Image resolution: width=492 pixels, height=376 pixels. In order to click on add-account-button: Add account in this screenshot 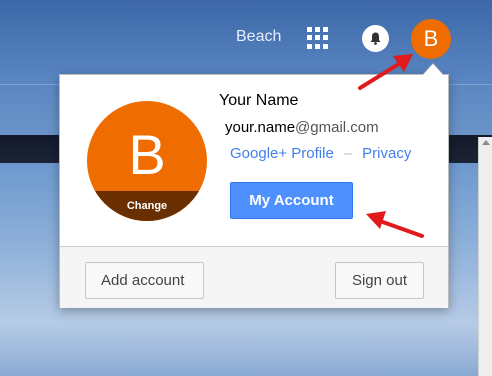, I will do `click(144, 280)`.